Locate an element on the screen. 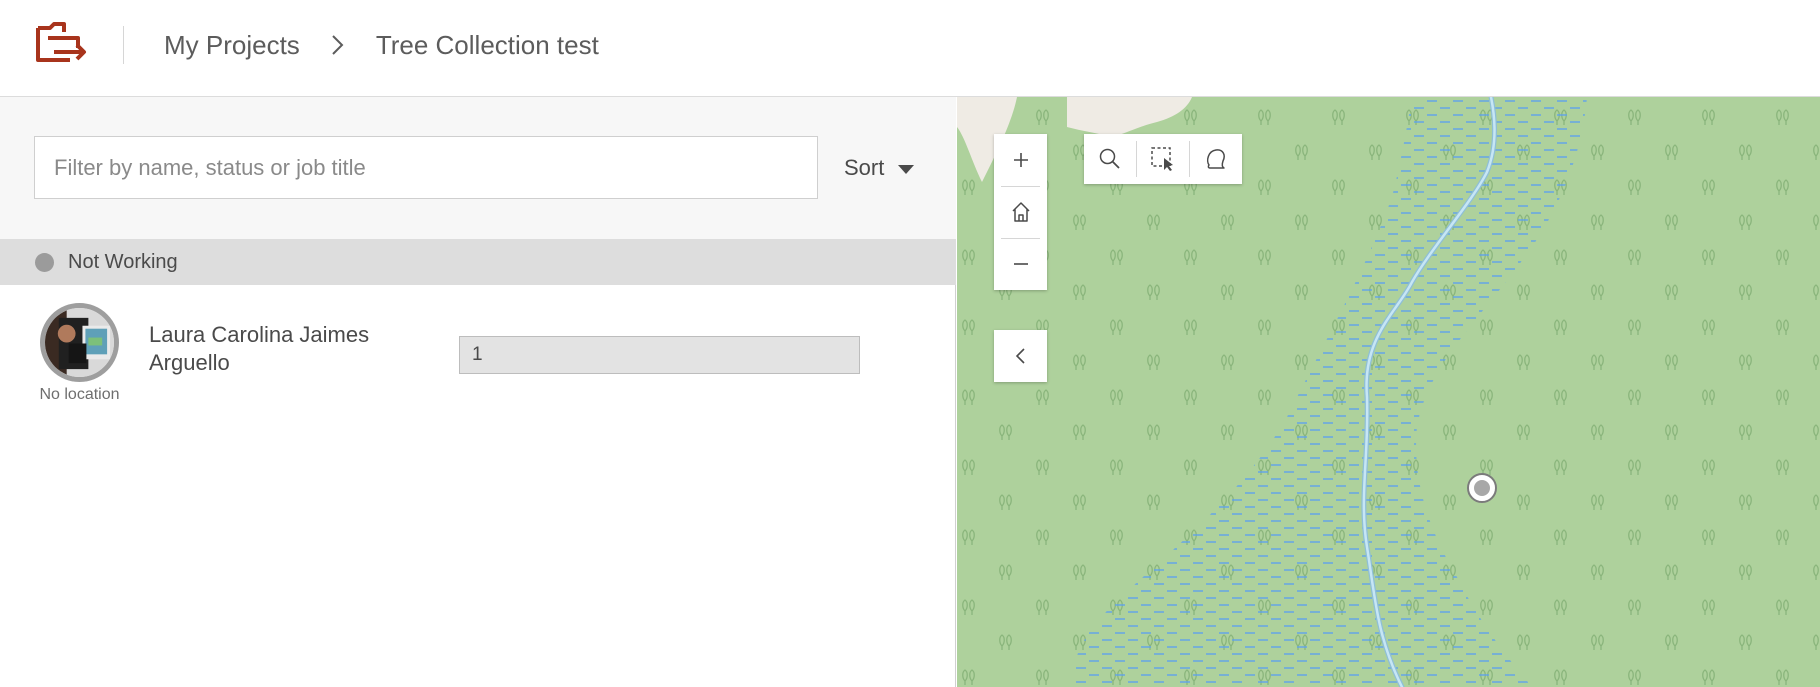 The image size is (1820, 687). breadcrumb: My Projects Tree Collection test is located at coordinates (381, 45).